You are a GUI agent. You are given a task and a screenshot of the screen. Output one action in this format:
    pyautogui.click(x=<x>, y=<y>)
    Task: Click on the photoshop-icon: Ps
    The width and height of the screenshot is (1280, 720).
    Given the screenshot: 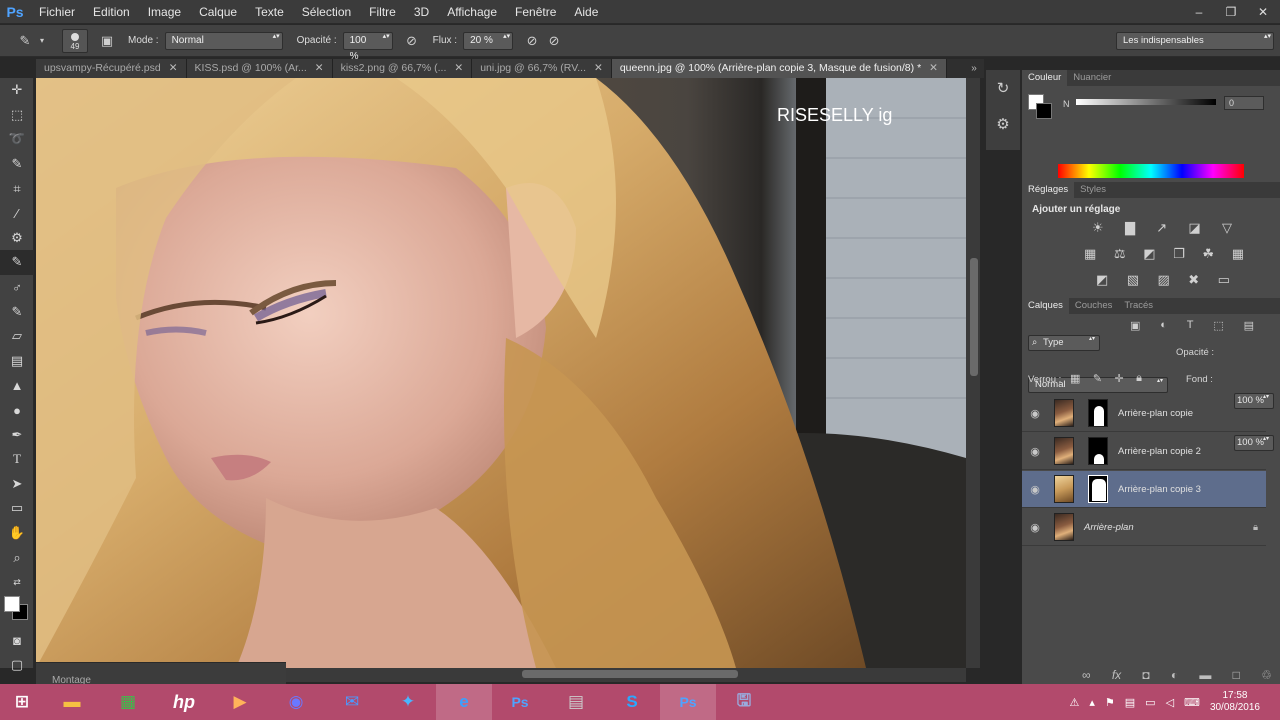 What is the action you would take?
    pyautogui.click(x=688, y=702)
    